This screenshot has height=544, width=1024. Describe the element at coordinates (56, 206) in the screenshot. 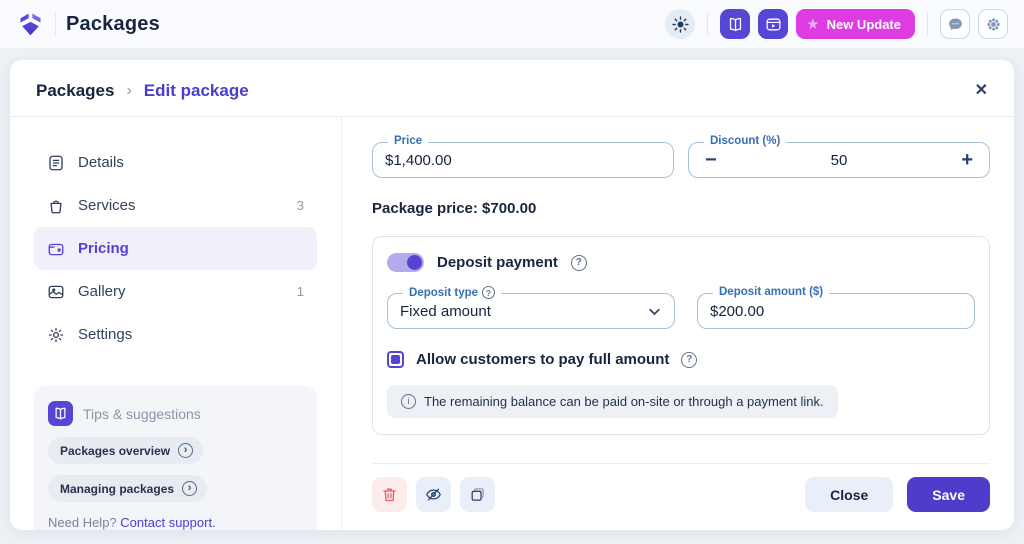

I see `bag-icon` at that location.